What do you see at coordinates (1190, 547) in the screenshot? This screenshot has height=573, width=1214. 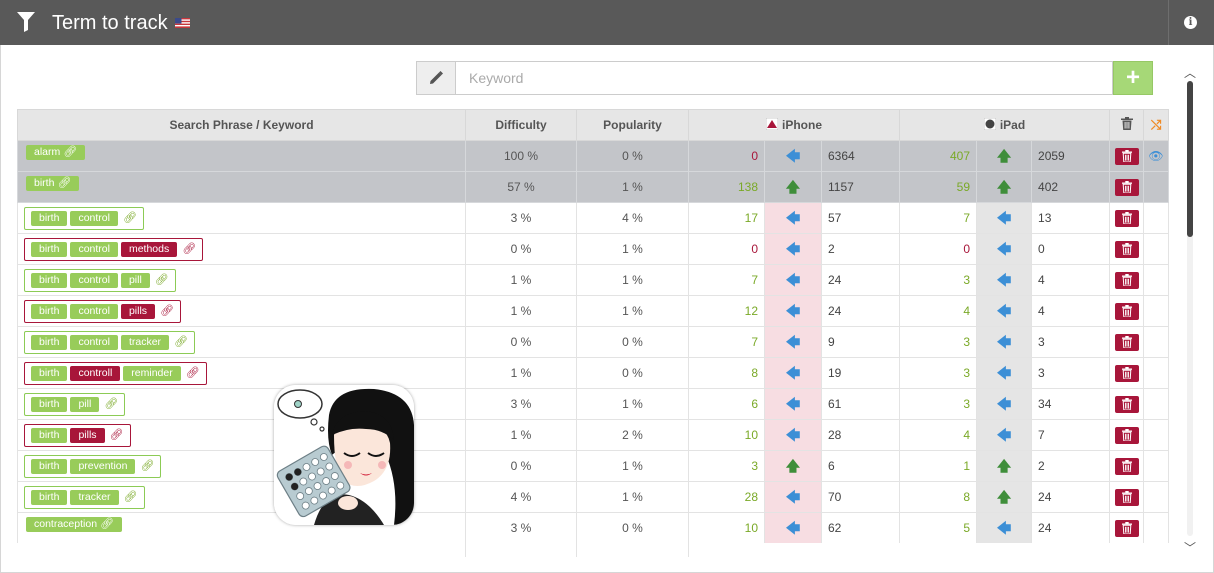 I see `scroll-down-icon: ﹀` at bounding box center [1190, 547].